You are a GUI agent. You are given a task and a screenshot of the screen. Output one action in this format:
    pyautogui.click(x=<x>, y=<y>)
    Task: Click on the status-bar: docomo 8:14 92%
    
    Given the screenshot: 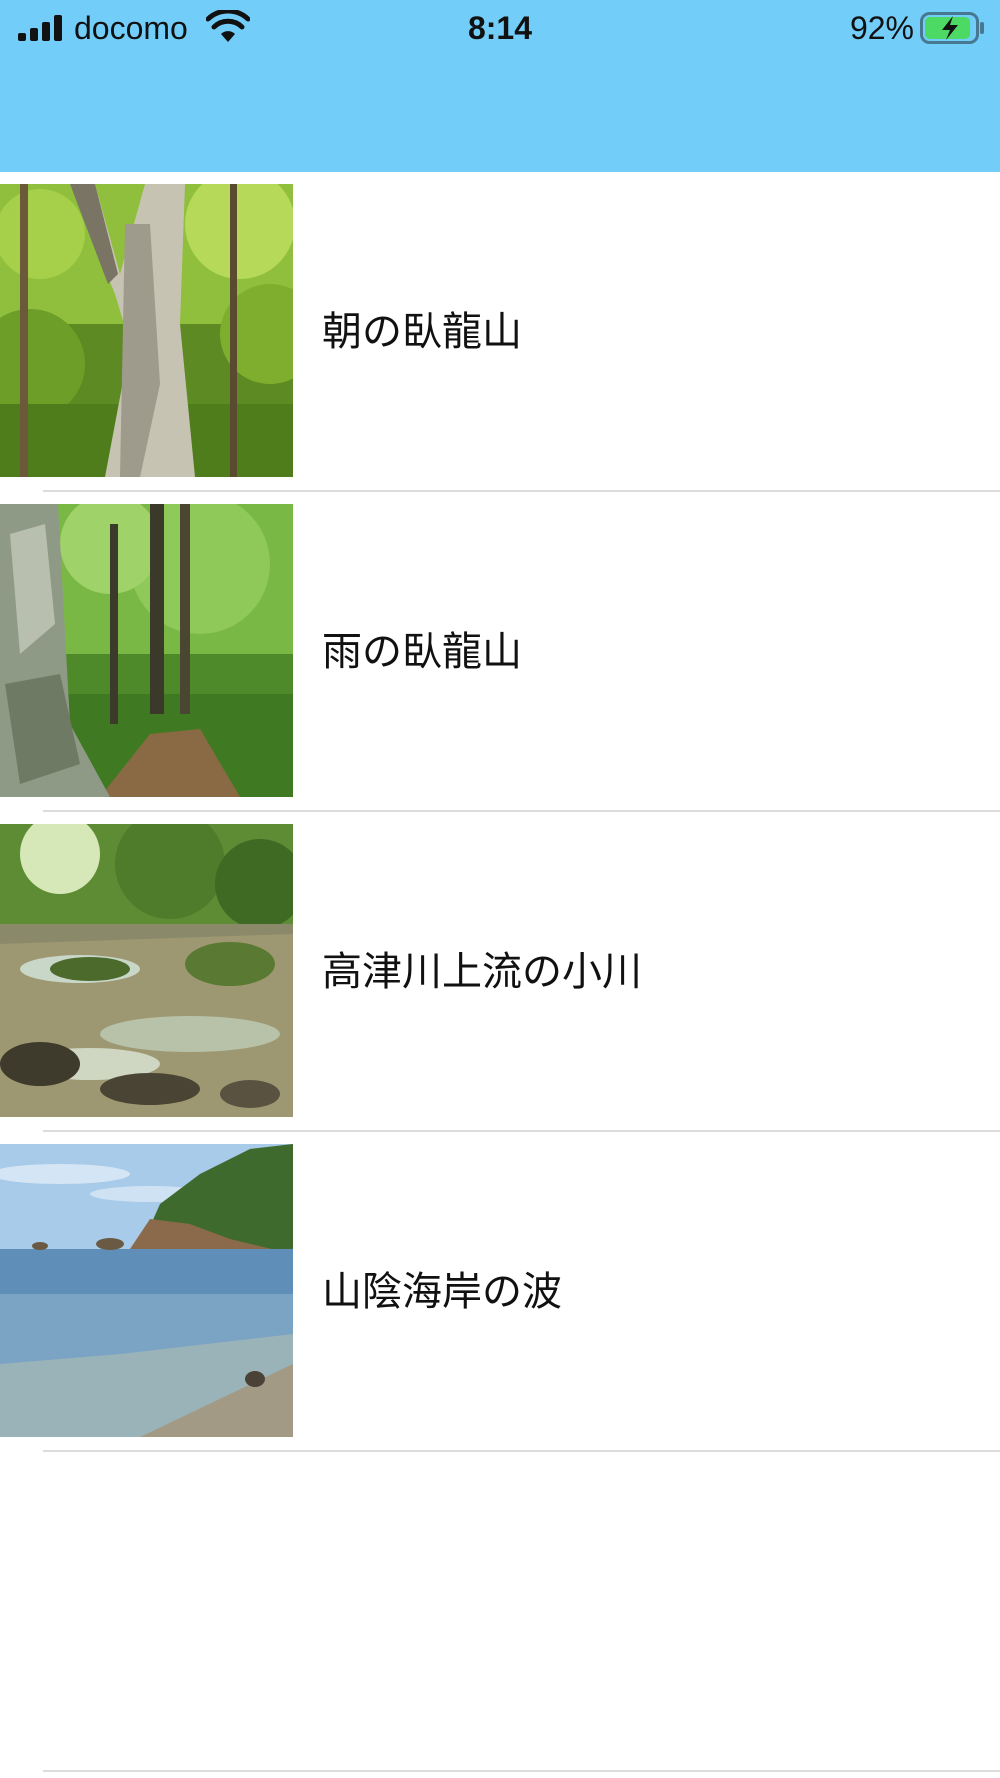 What is the action you would take?
    pyautogui.click(x=500, y=28)
    